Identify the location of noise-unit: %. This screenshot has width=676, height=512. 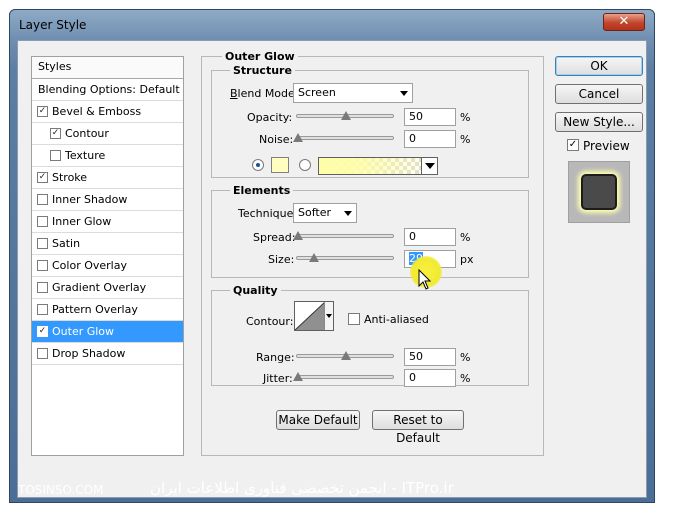
(465, 139).